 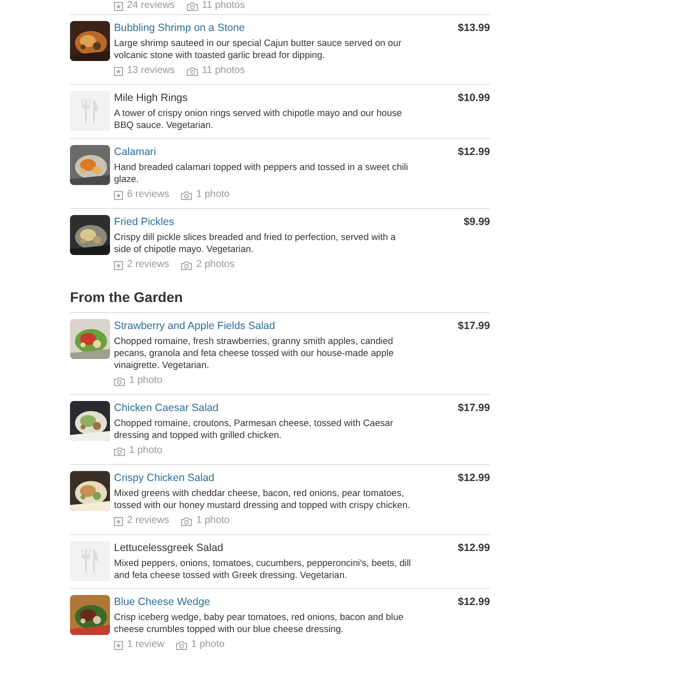 I want to click on reviews-link: 24 reviews, so click(x=144, y=6).